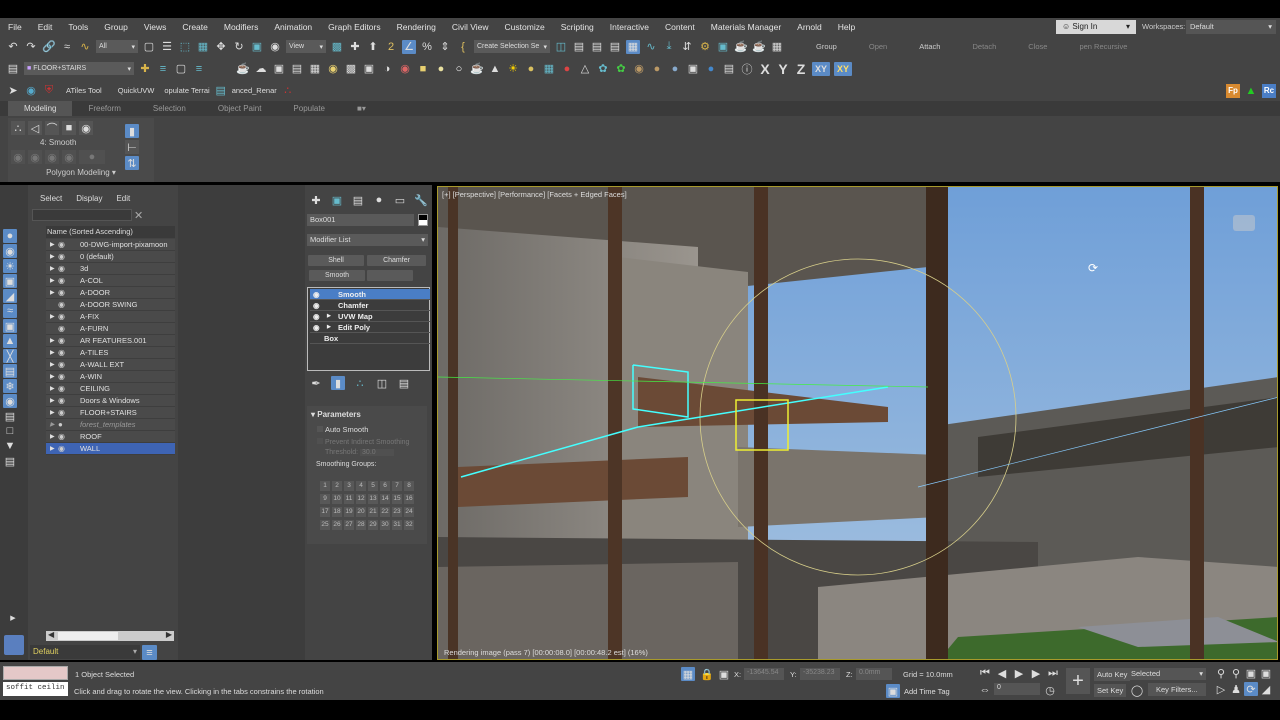 This screenshot has width=1280, height=720. I want to click on tab-freeform: Freeform, so click(104, 108).